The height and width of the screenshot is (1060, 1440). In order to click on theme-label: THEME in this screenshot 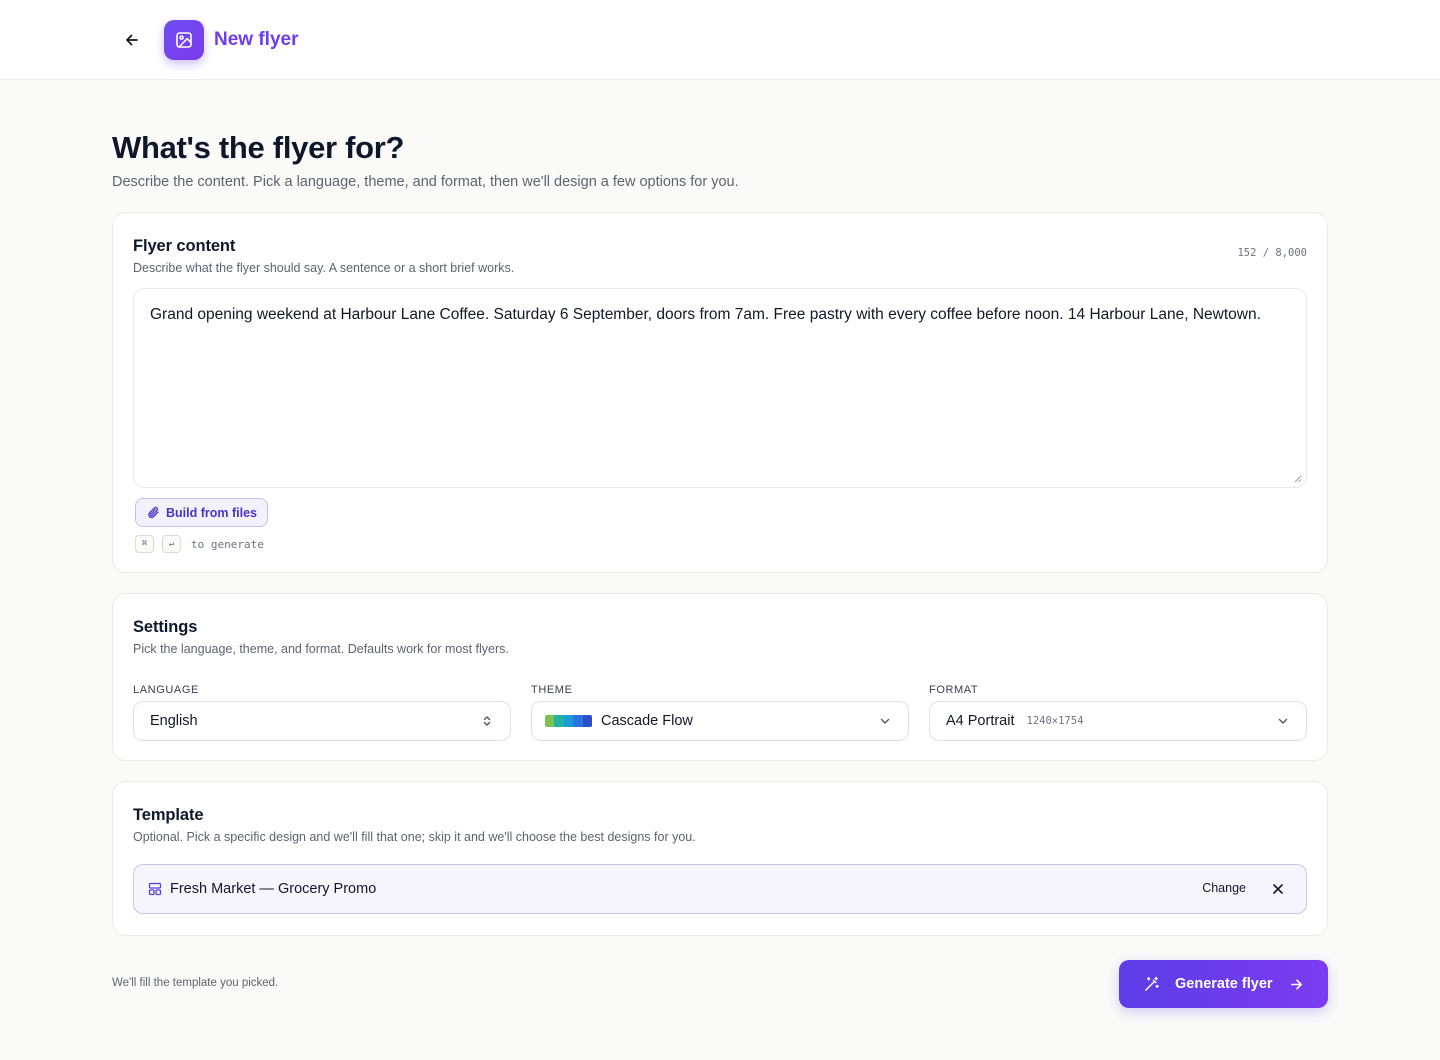, I will do `click(552, 690)`.